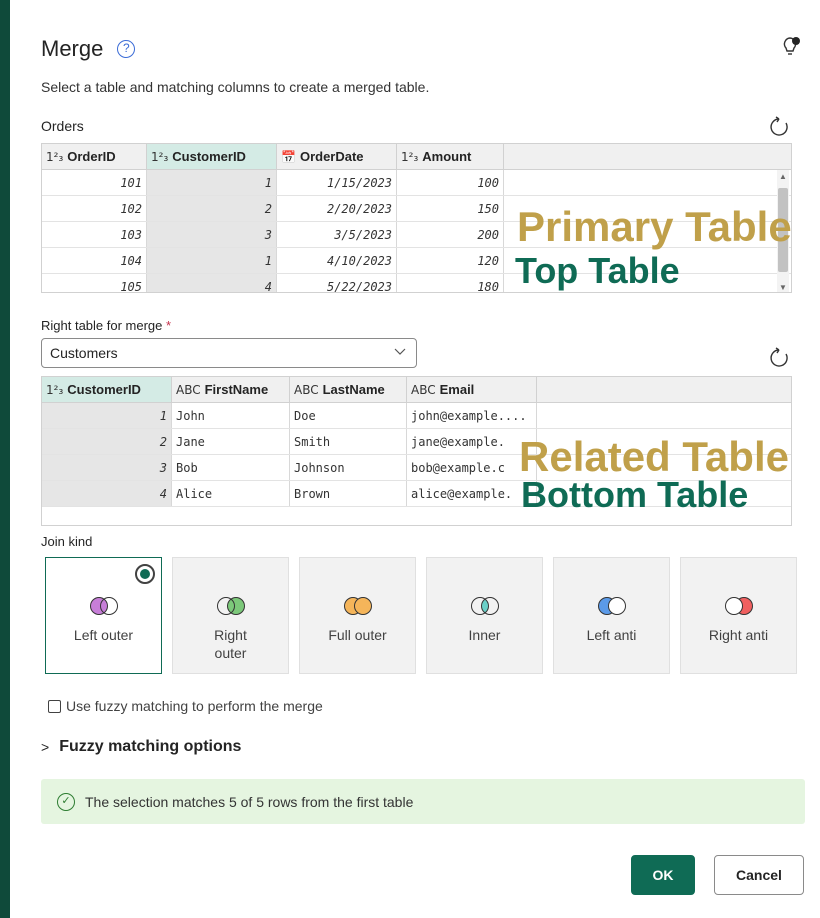 This screenshot has width=820, height=918. I want to click on column-label: LastName, so click(353, 389).